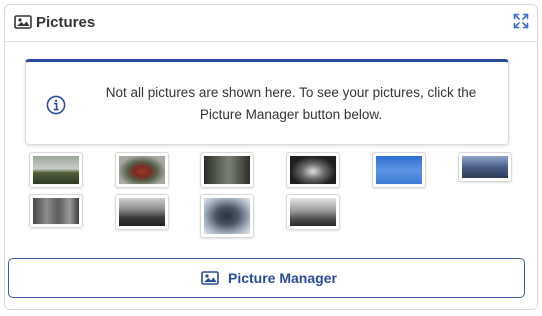 The image size is (542, 316). Describe the element at coordinates (521, 21) in the screenshot. I see `expand-icon` at that location.